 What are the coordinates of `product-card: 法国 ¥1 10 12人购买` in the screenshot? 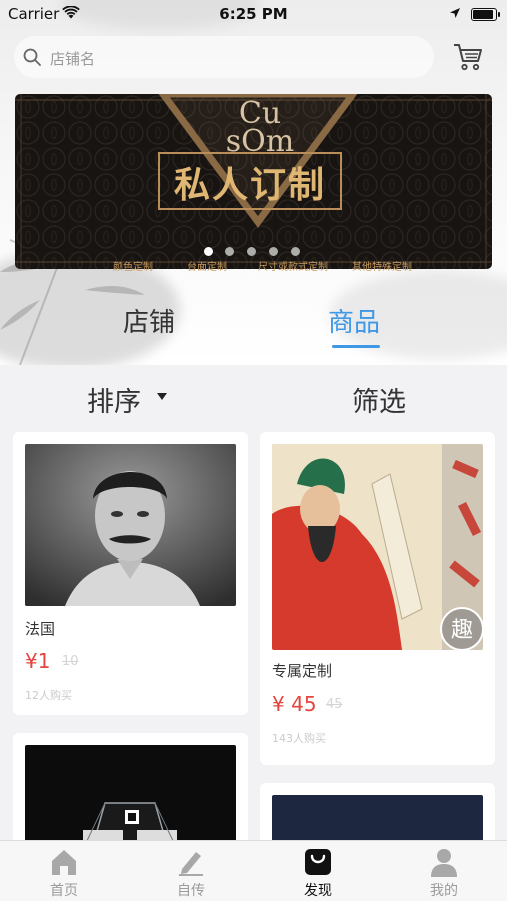 It's located at (130, 573).